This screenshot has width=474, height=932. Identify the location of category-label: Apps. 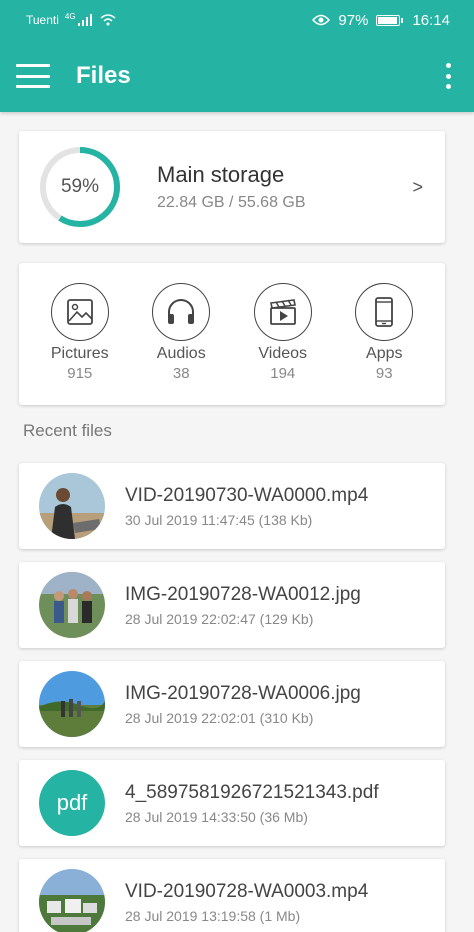
(384, 353).